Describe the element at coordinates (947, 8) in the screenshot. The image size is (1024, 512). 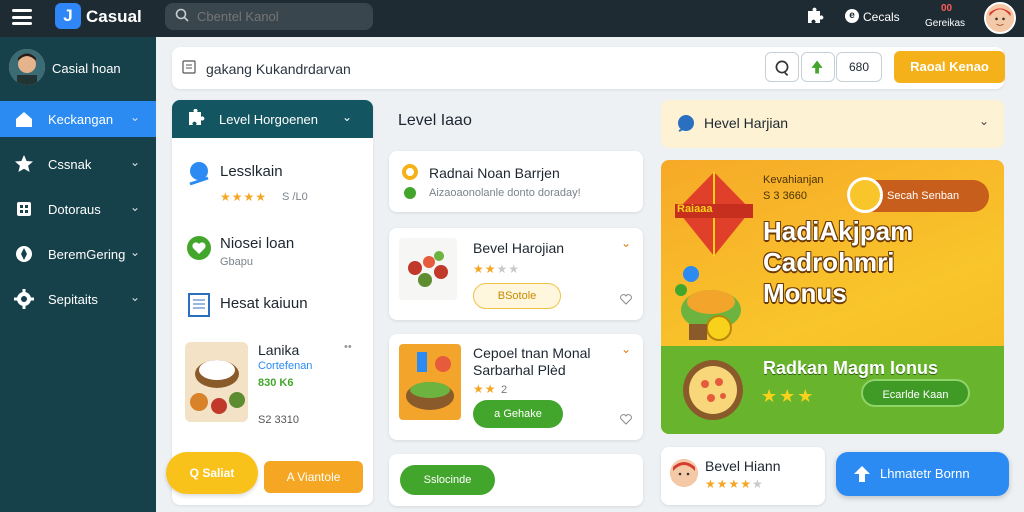
I see `notification-count: 00` at that location.